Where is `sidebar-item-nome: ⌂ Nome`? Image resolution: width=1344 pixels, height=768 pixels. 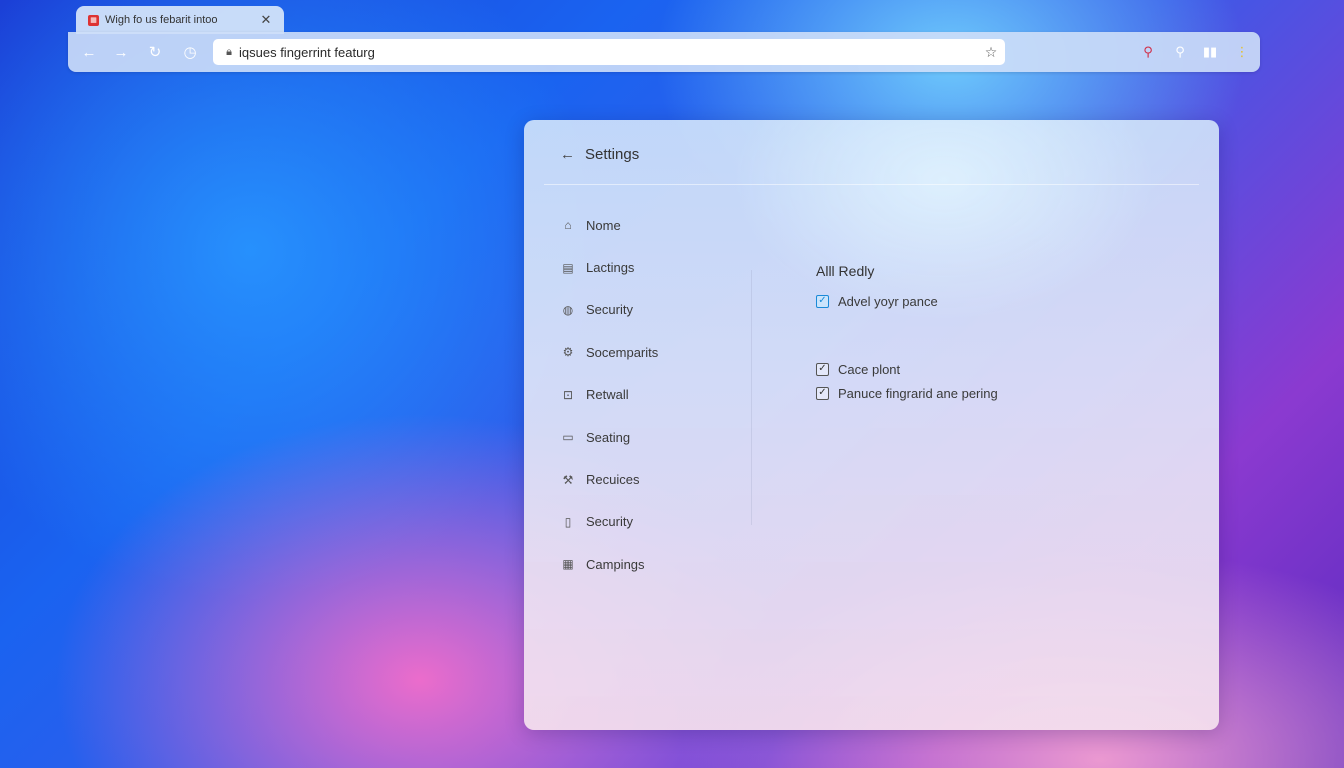 sidebar-item-nome: ⌂ Nome is located at coordinates (655, 225).